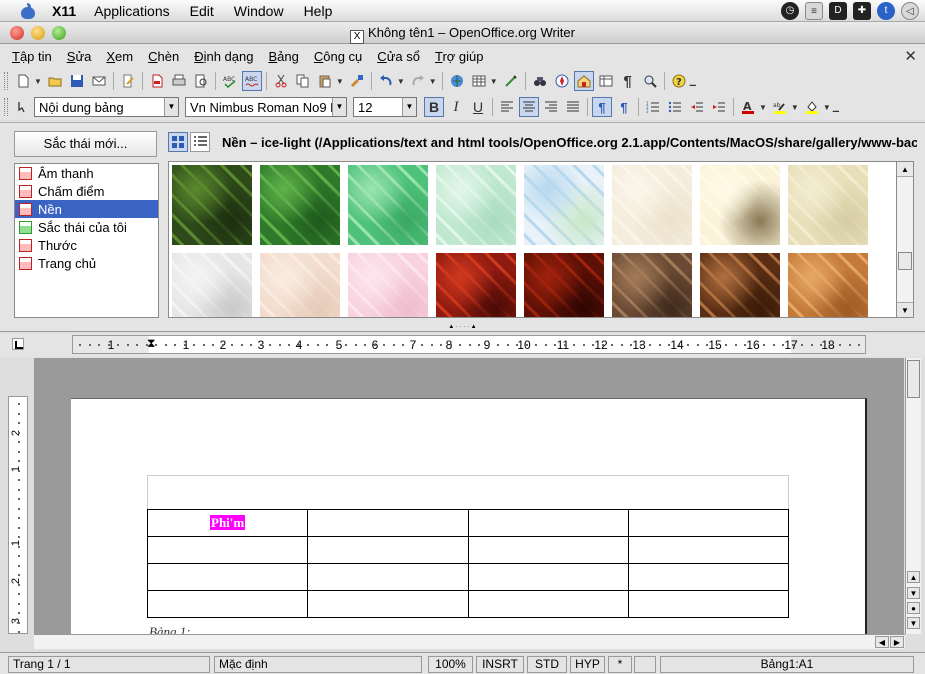 The height and width of the screenshot is (674, 925). What do you see at coordinates (385, 107) in the screenshot?
I see `font-size-select: 12 ▼` at bounding box center [385, 107].